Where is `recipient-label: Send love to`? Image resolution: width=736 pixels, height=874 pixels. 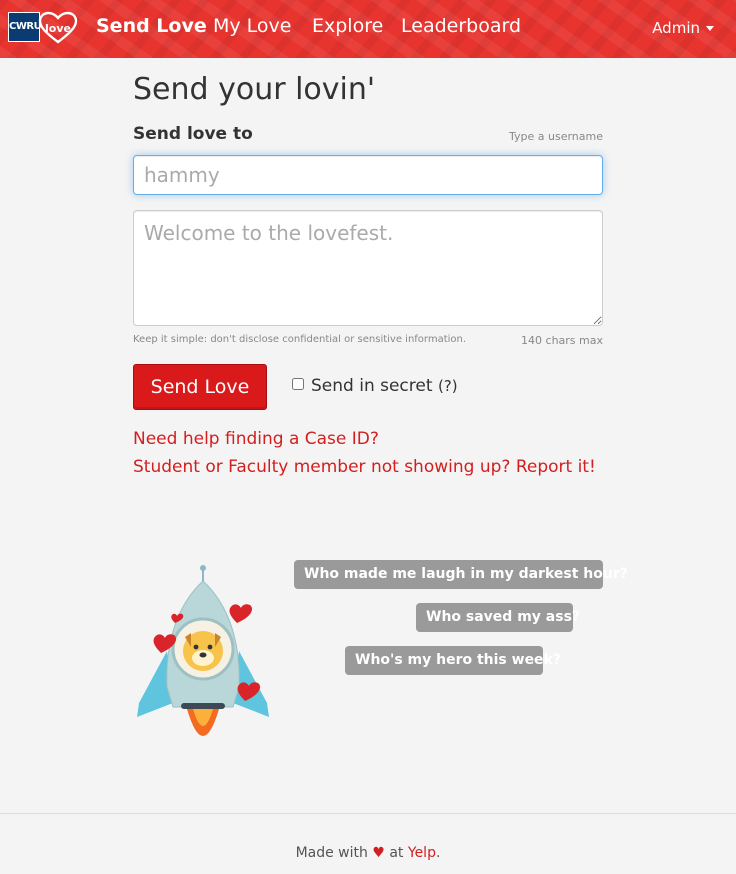 recipient-label: Send love to is located at coordinates (193, 134).